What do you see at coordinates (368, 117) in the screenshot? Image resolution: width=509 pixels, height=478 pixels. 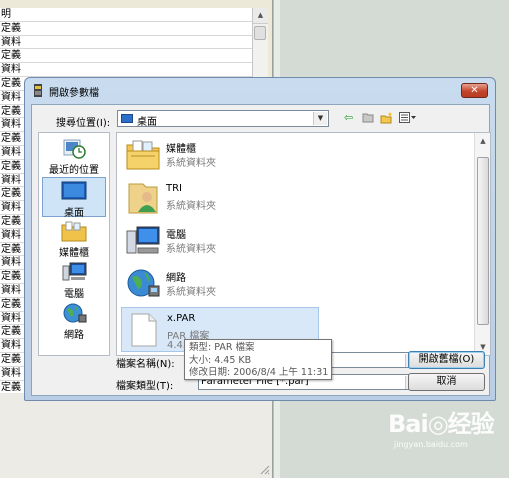 I see `up-folder-icon` at bounding box center [368, 117].